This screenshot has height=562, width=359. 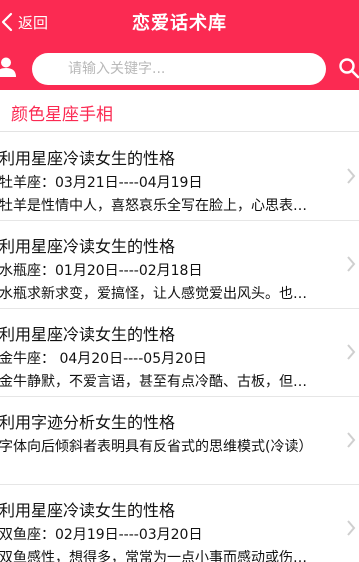 What do you see at coordinates (179, 111) in the screenshot?
I see `category-header: 颜色星座手相` at bounding box center [179, 111].